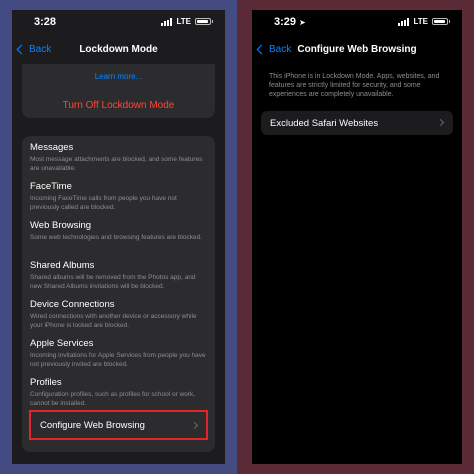 This screenshot has height=474, width=474. Describe the element at coordinates (357, 22) in the screenshot. I see `status-bar: 3:29 ➤ LTE` at that location.